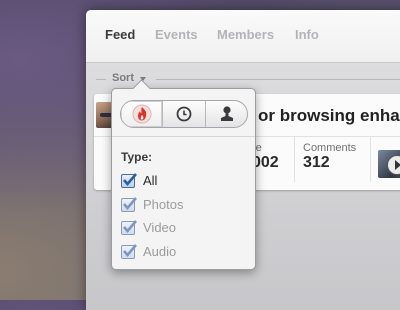 The width and height of the screenshot is (400, 310). I want to click on checkbox-video, so click(129, 227).